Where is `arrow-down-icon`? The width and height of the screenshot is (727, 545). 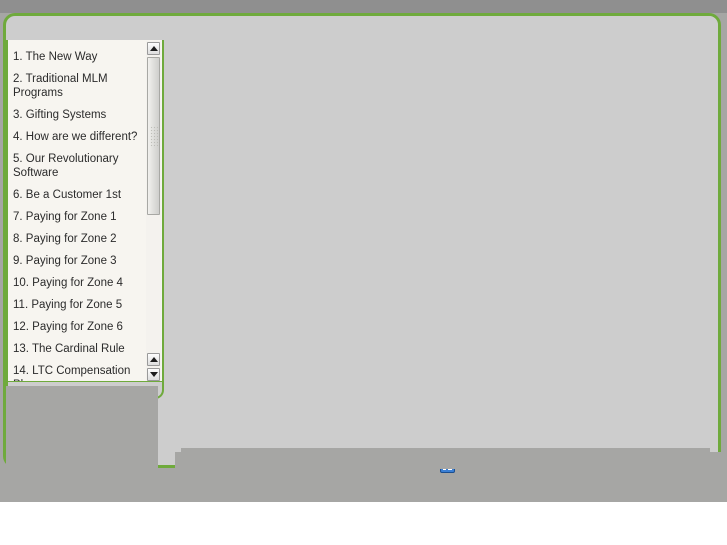
arrow-down-icon is located at coordinates (153, 374).